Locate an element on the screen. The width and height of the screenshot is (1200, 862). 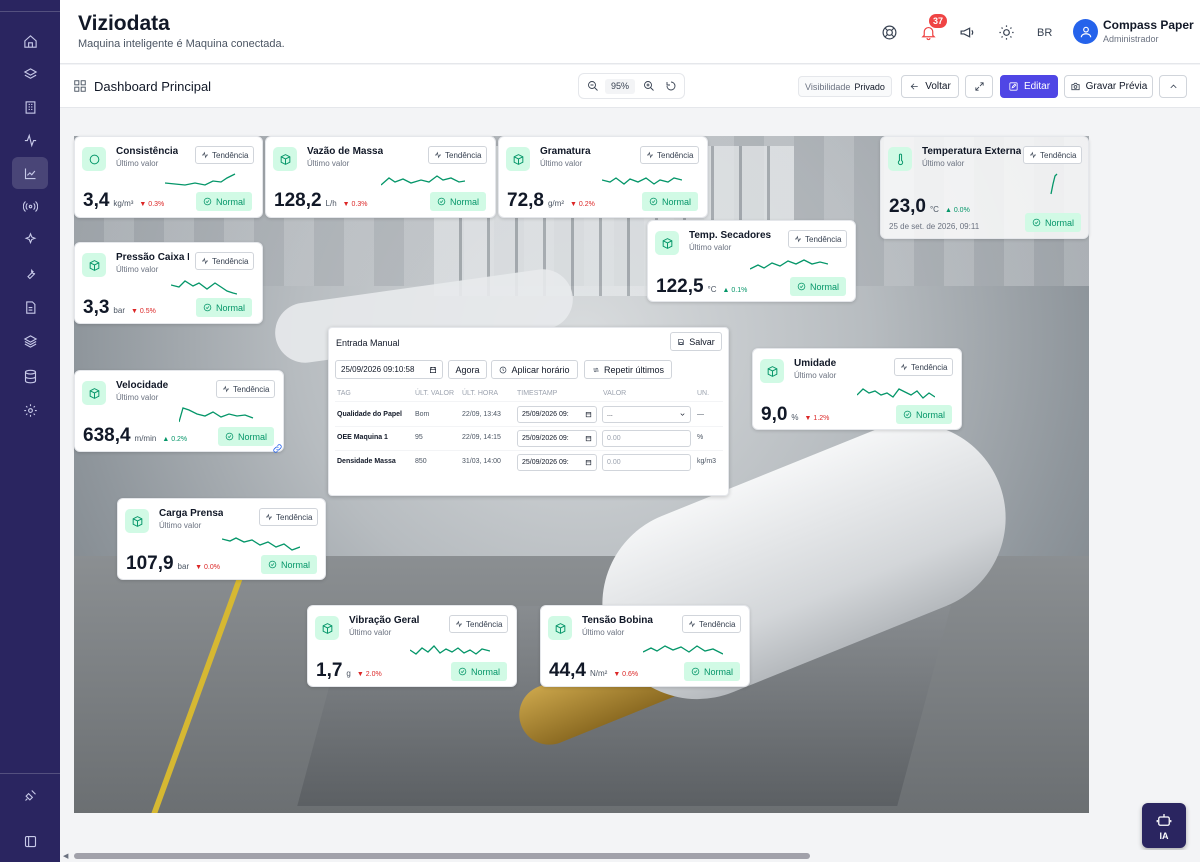
repeat-last-button: Repetir últimos is located at coordinates (628, 369).